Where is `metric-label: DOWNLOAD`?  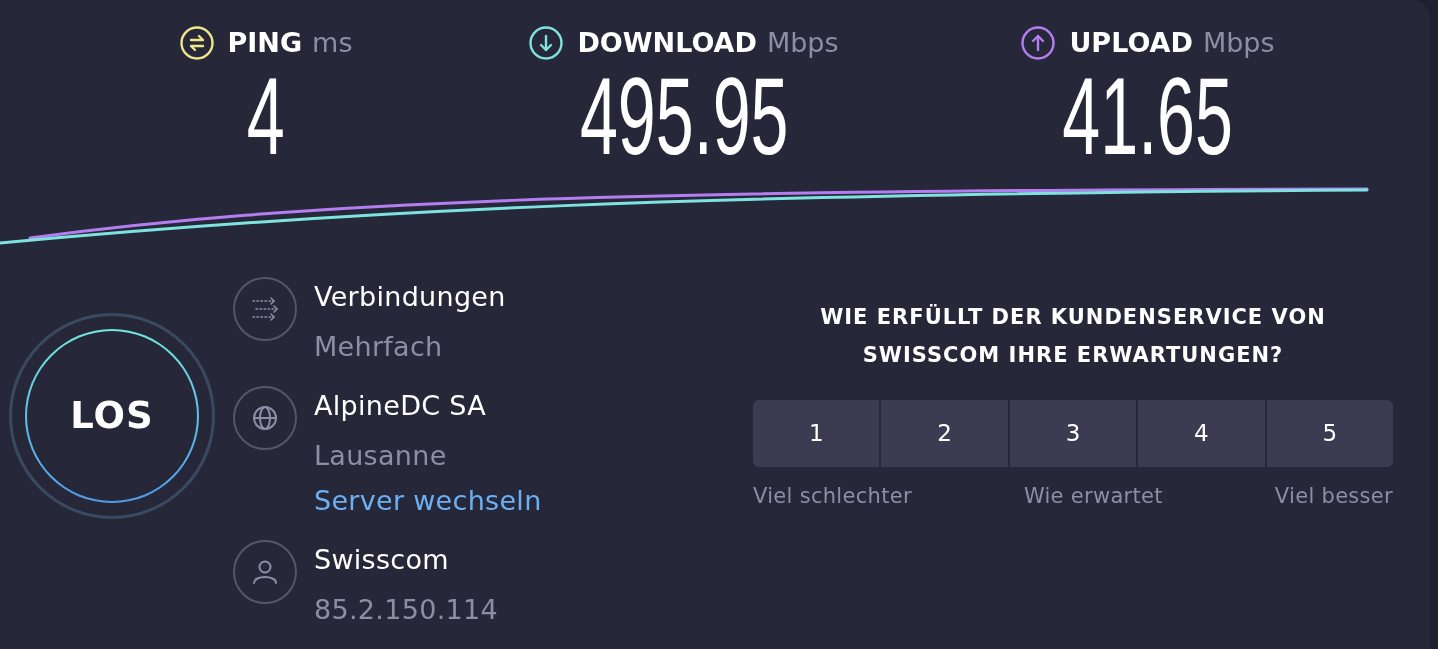 metric-label: DOWNLOAD is located at coordinates (667, 43).